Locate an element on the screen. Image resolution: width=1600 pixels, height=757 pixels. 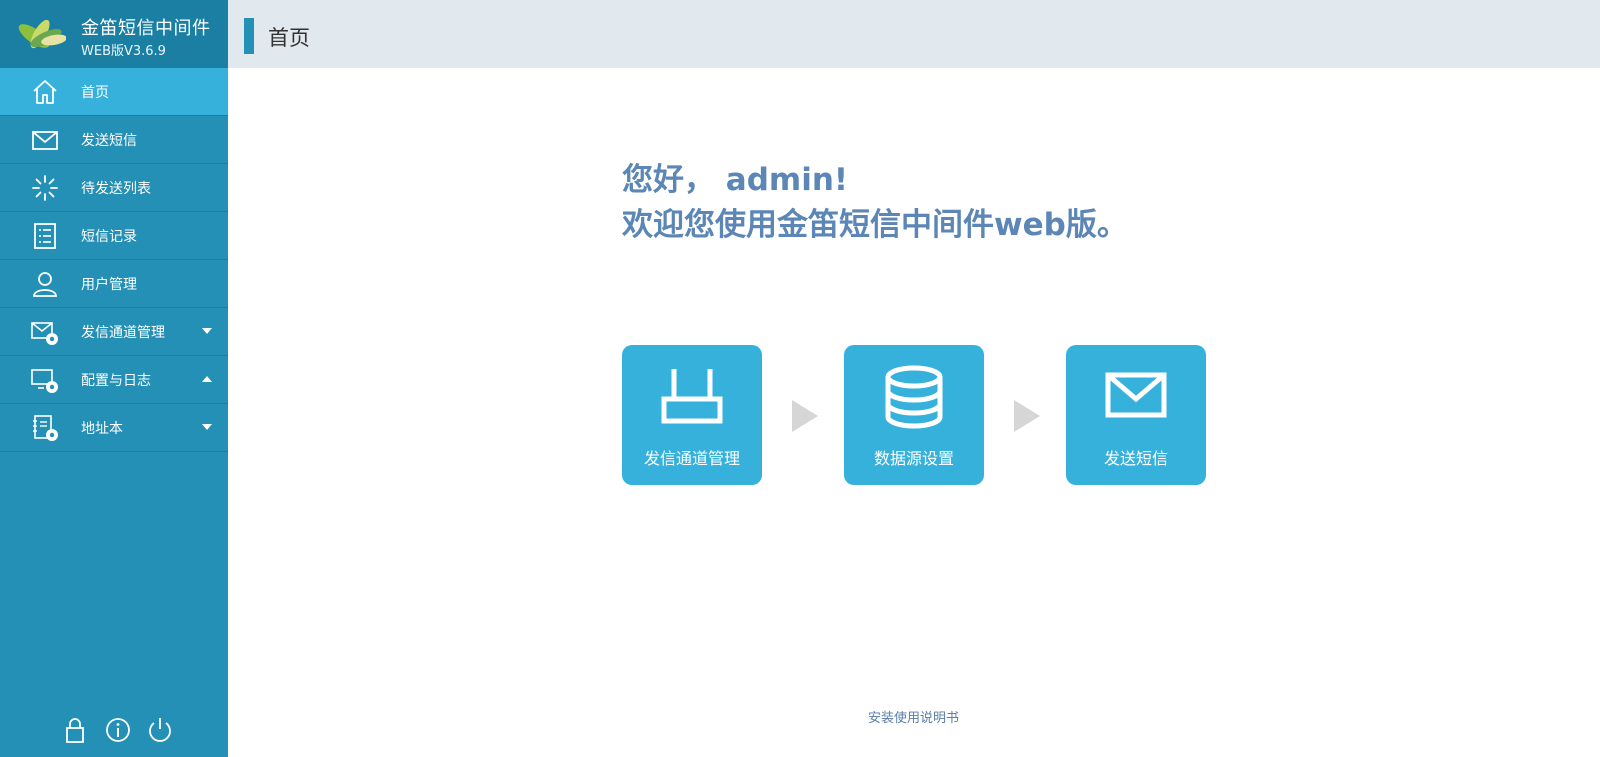
sidebar-menu: 首页 发送短信 待发送列表 短信记录 用户管理 发信通道管理 配置与日志 地址本 is located at coordinates (114, 260).